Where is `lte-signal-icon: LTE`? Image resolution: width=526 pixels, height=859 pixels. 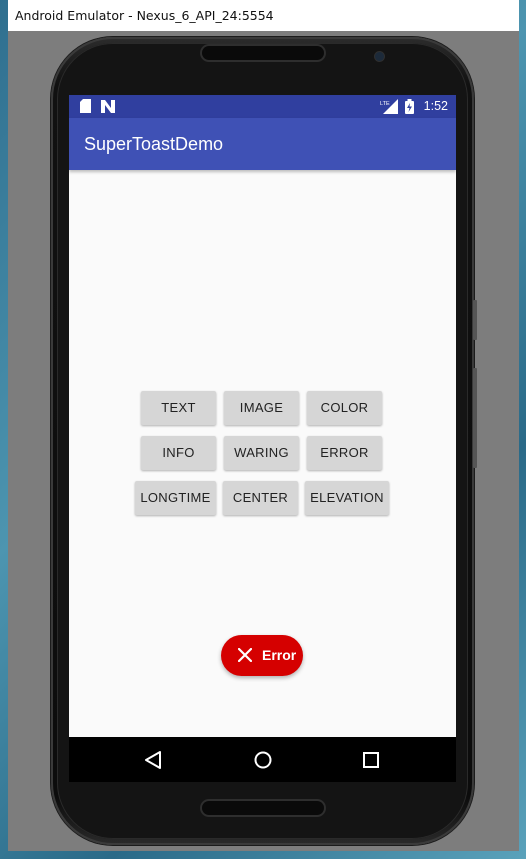 lte-signal-icon: LTE is located at coordinates (389, 109).